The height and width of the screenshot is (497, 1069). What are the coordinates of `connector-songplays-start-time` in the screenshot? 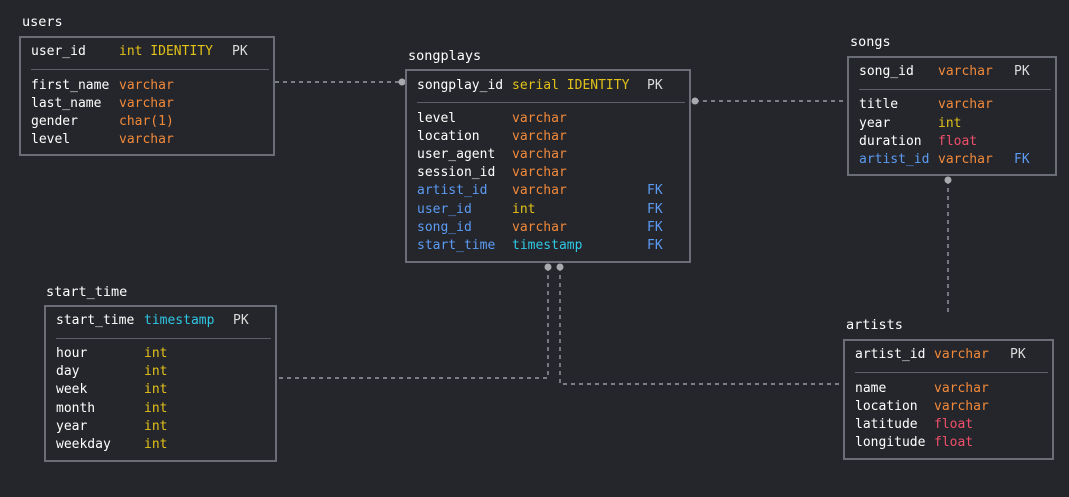 It's located at (413, 323).